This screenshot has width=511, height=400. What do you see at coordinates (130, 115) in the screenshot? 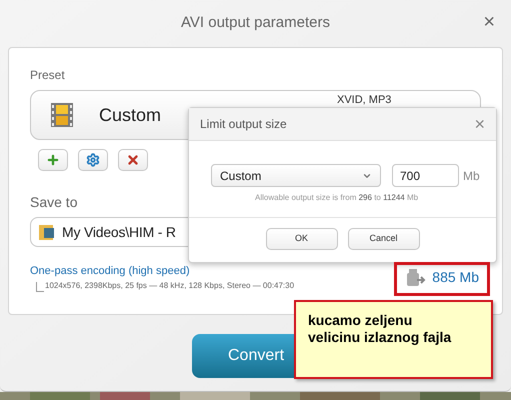
I see `preset-name: Custom` at bounding box center [130, 115].